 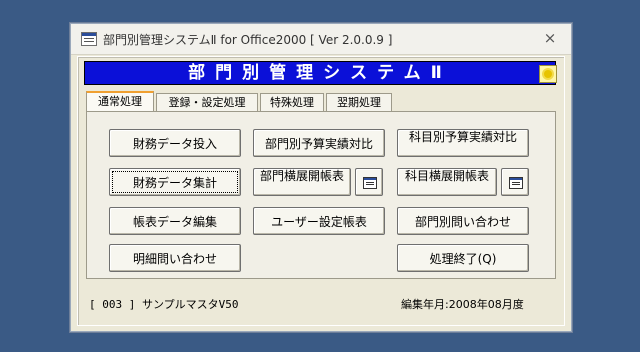 I want to click on item-budget-button: 科目別予算実績対比, so click(x=463, y=143).